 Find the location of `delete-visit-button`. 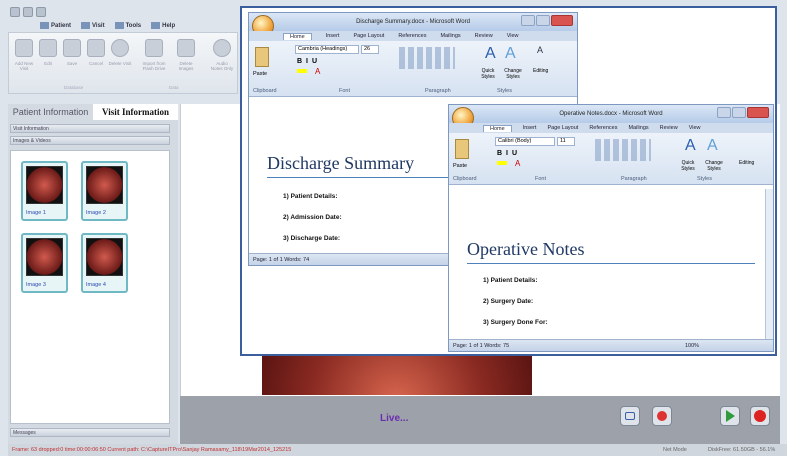

delete-visit-button is located at coordinates (120, 48).